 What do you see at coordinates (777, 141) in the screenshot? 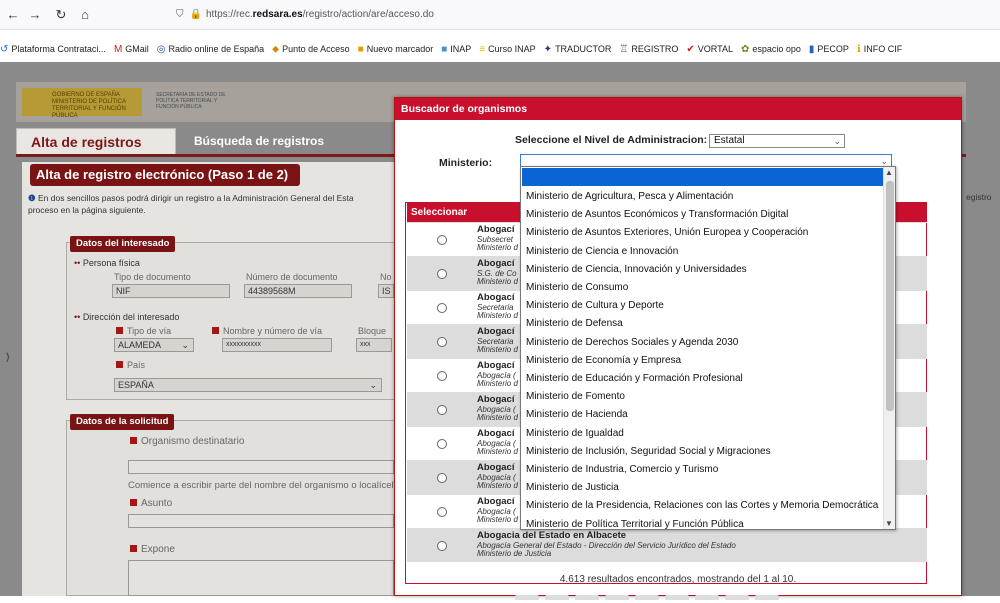
I see `nivel-select: Estatal ⌄` at bounding box center [777, 141].